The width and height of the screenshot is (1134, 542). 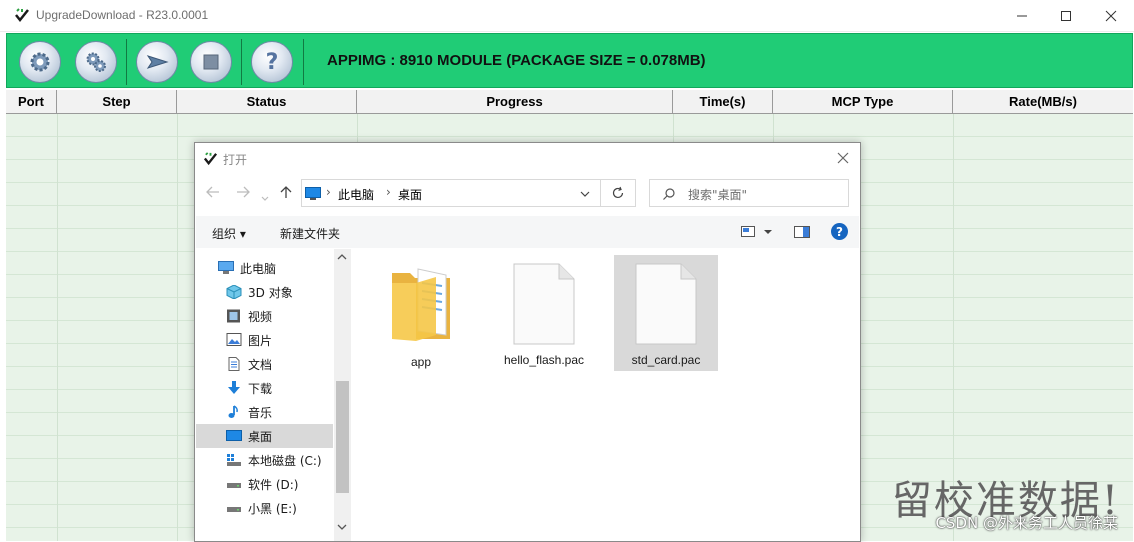 I want to click on stop-button, so click(x=211, y=62).